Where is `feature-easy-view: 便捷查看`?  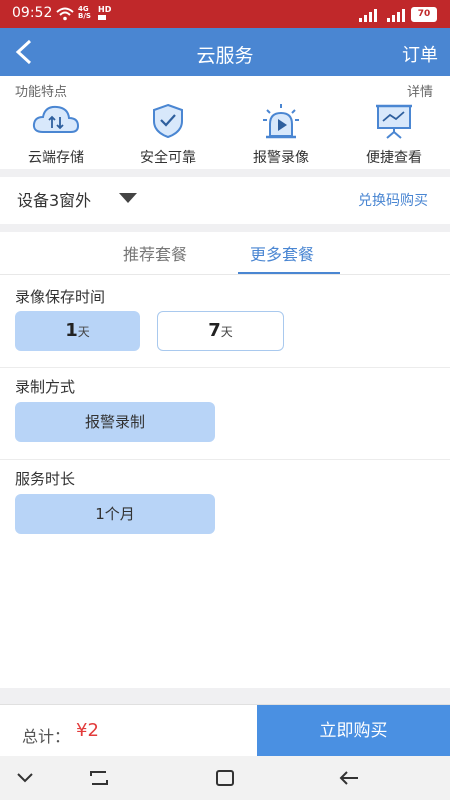
feature-easy-view: 便捷查看 is located at coordinates (394, 134).